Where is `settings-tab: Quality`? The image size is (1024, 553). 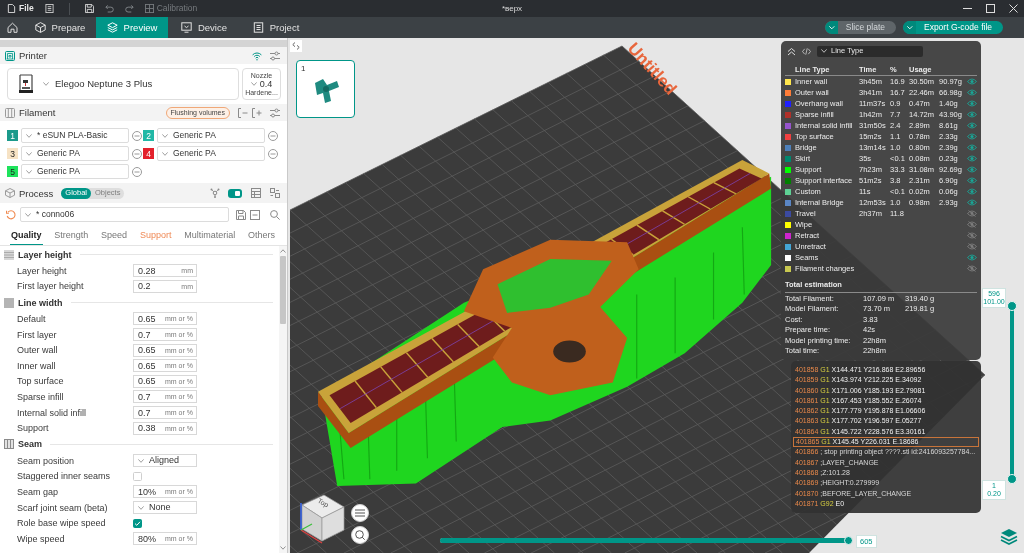 settings-tab: Quality is located at coordinates (26, 235).